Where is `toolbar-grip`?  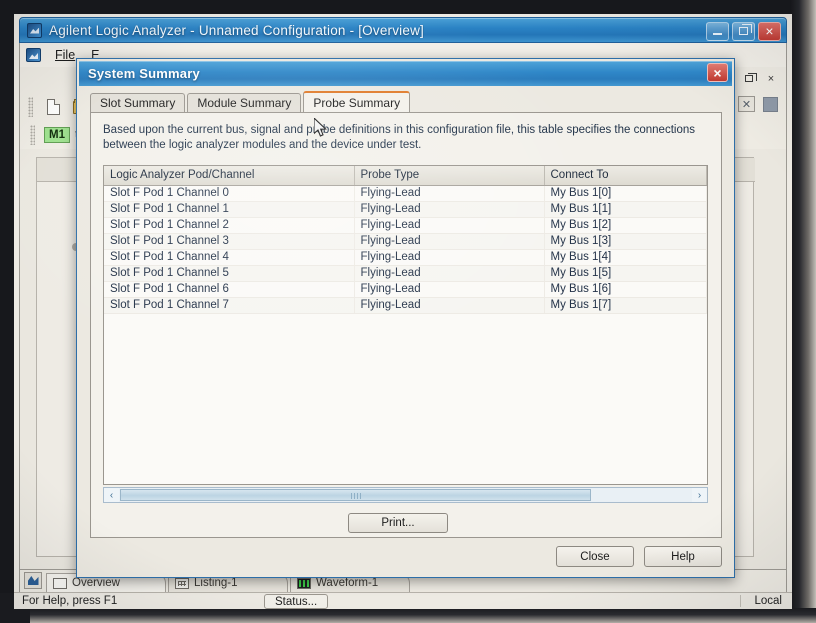 toolbar-grip is located at coordinates (30, 107).